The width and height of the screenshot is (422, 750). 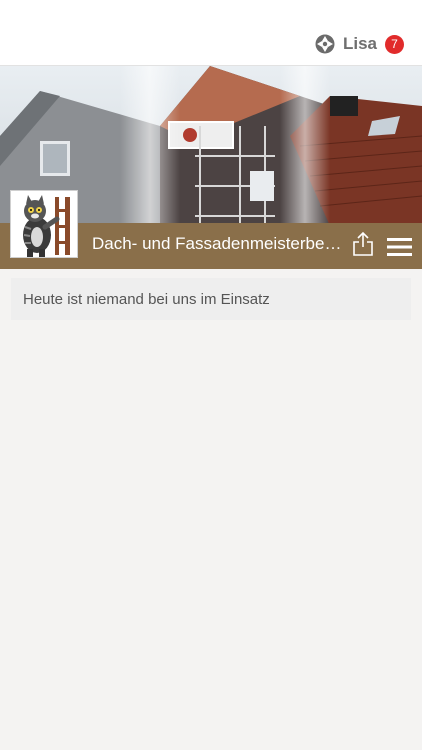 What do you see at coordinates (394, 44) in the screenshot?
I see `notification-badge: 7` at bounding box center [394, 44].